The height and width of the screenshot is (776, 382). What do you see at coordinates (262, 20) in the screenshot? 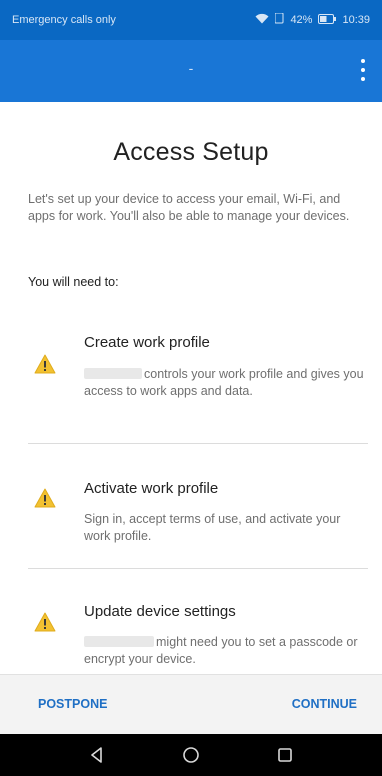
I see `wifi-icon` at bounding box center [262, 20].